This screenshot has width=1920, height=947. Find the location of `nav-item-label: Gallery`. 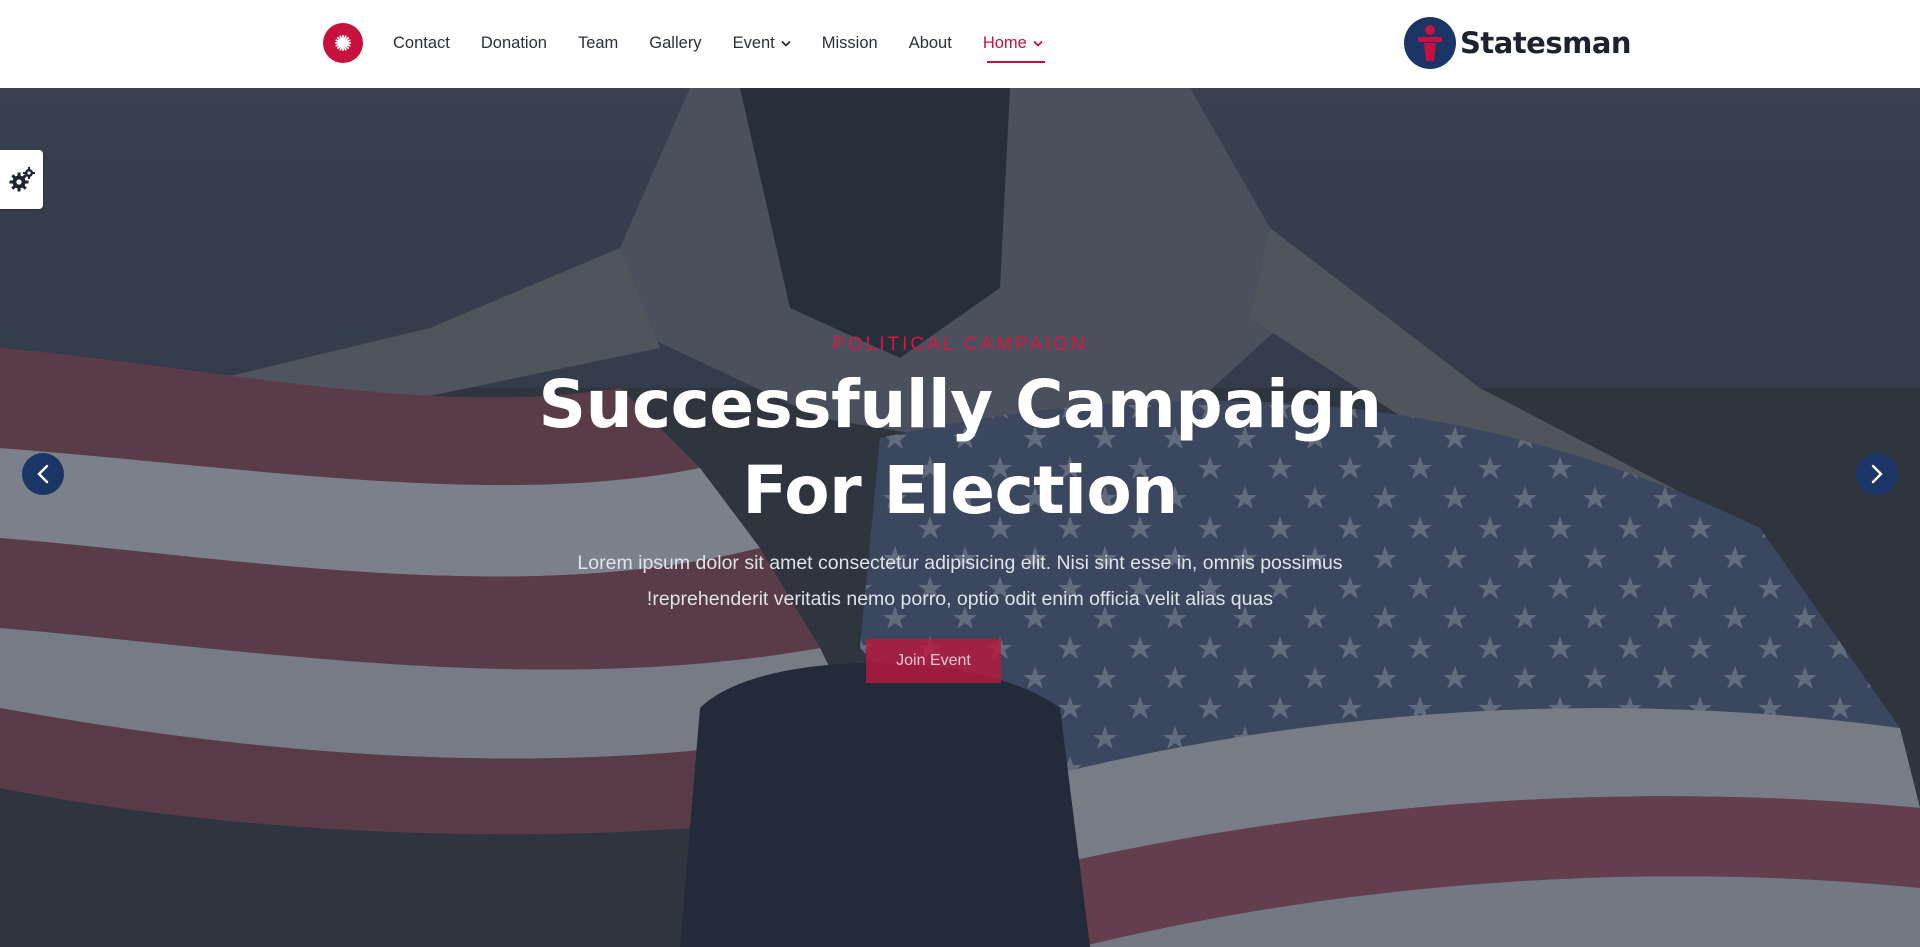

nav-item-label: Gallery is located at coordinates (675, 42).